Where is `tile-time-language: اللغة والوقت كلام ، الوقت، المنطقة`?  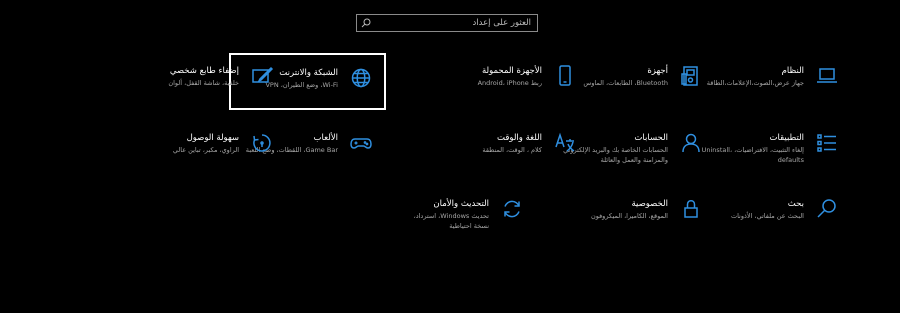
tile-time-language: اللغة والوقت كلام ، الوقت، المنطقة is located at coordinates (499, 159).